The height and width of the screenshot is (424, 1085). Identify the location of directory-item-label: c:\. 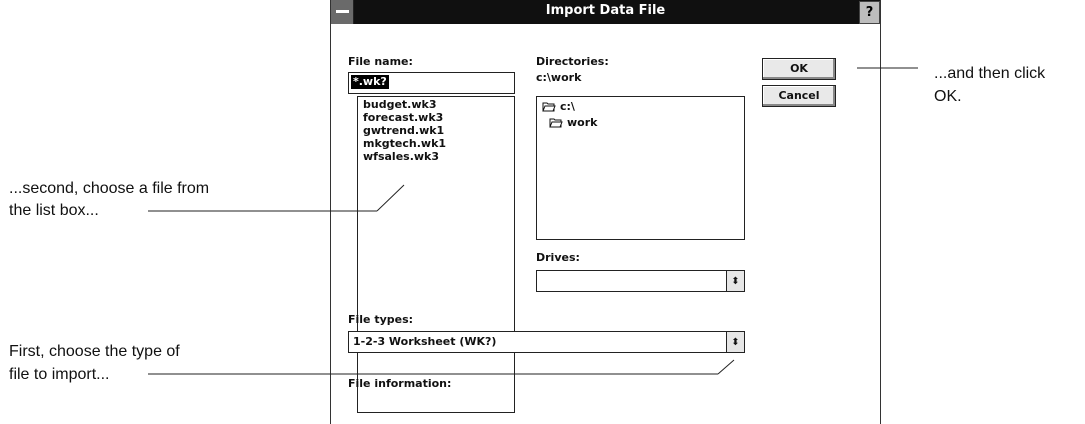
(567, 106).